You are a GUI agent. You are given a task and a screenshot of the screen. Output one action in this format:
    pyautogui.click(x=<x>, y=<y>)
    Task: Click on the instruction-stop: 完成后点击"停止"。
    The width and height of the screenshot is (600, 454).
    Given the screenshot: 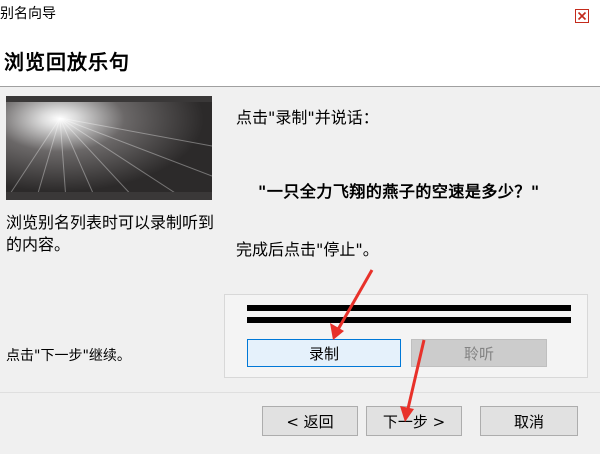 What is the action you would take?
    pyautogui.click(x=307, y=249)
    